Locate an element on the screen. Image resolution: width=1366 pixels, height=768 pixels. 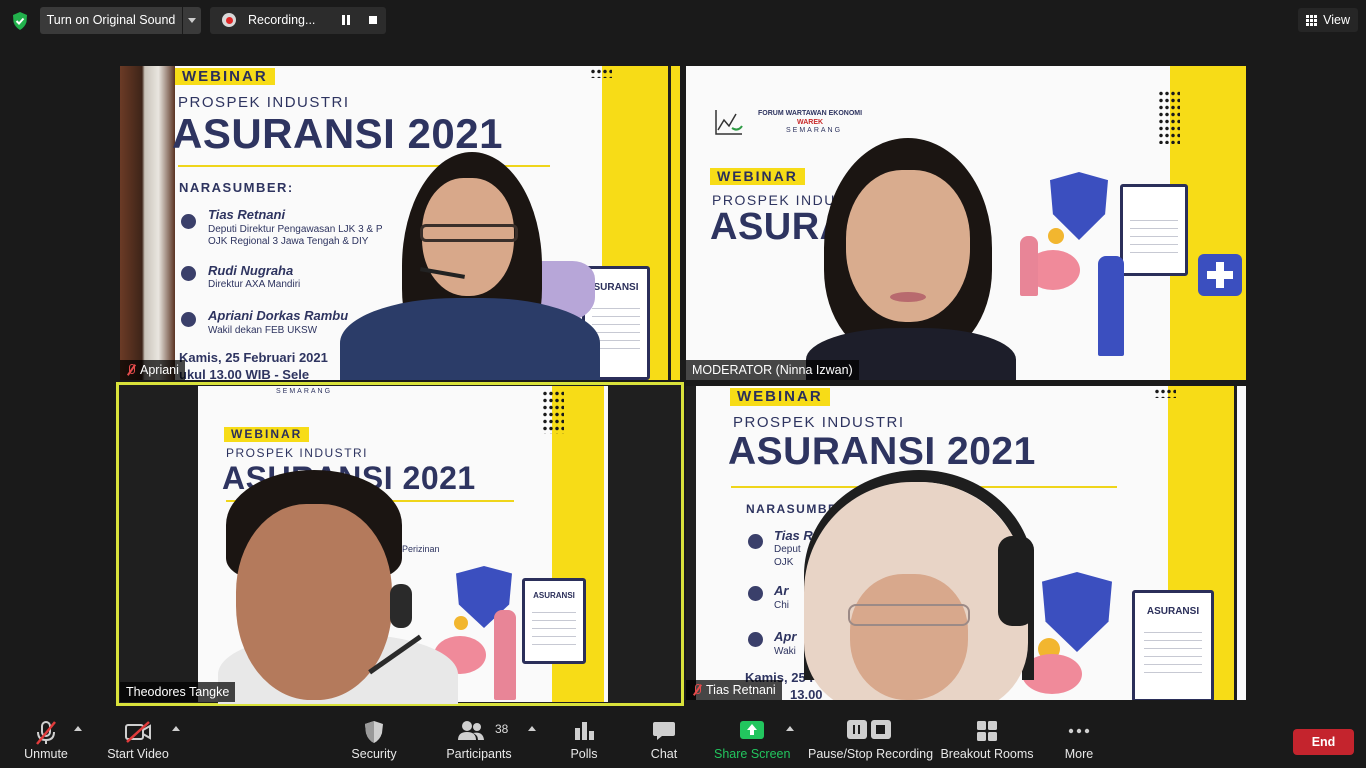
participants-count: 38 is located at coordinates (502, 729).